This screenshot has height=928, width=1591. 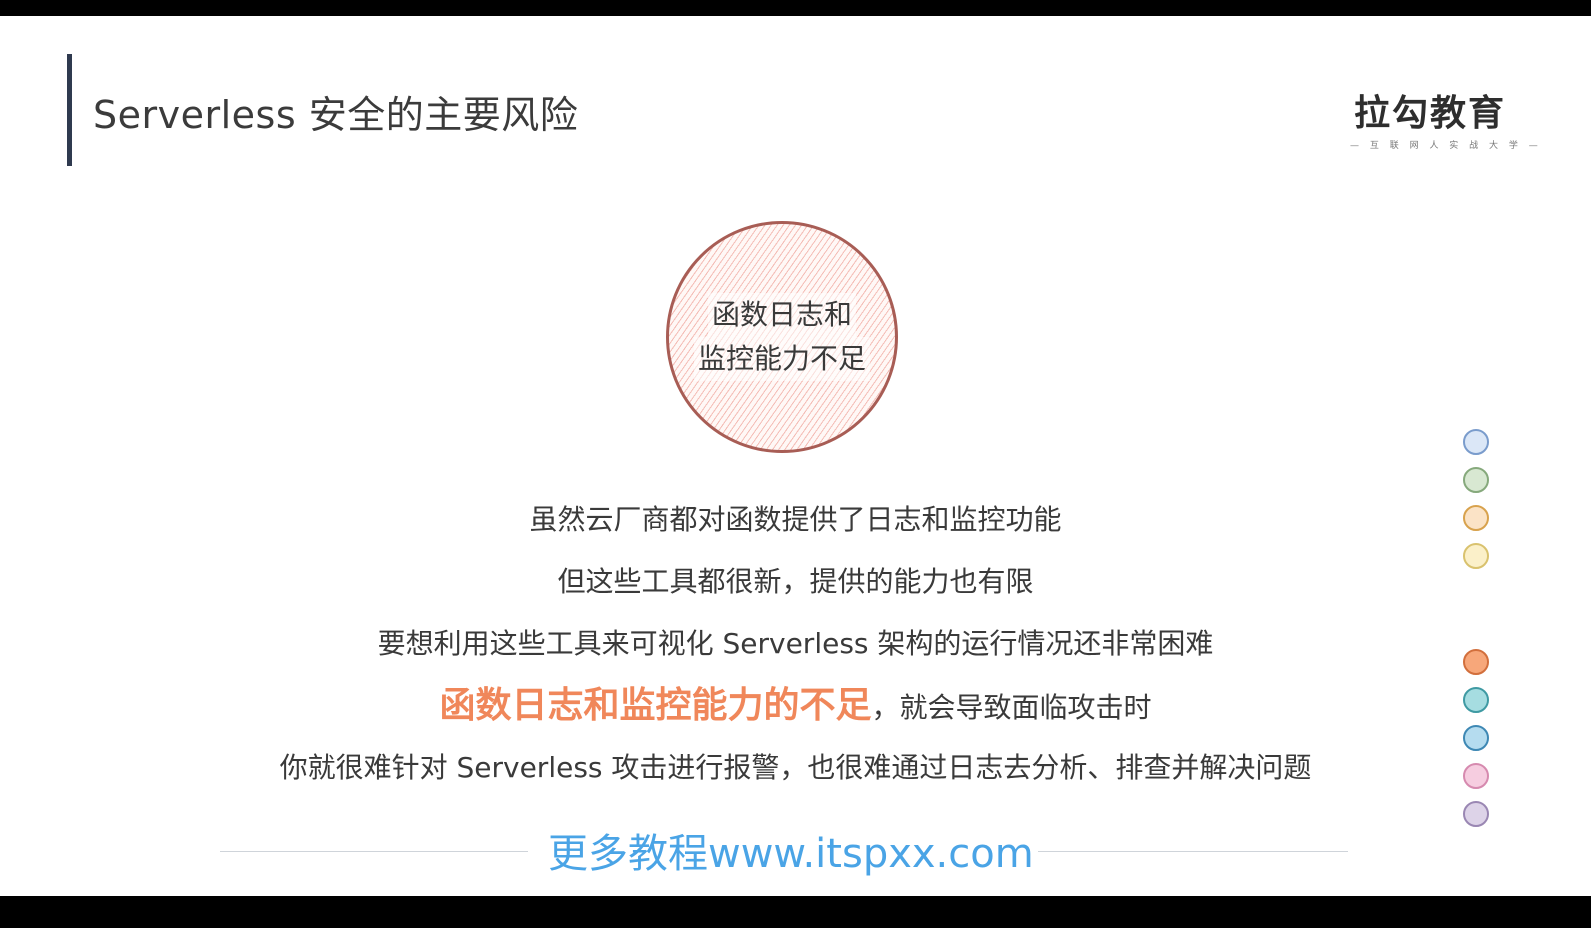 What do you see at coordinates (1429, 113) in the screenshot?
I see `brand-logo-name: 拉勾教育` at bounding box center [1429, 113].